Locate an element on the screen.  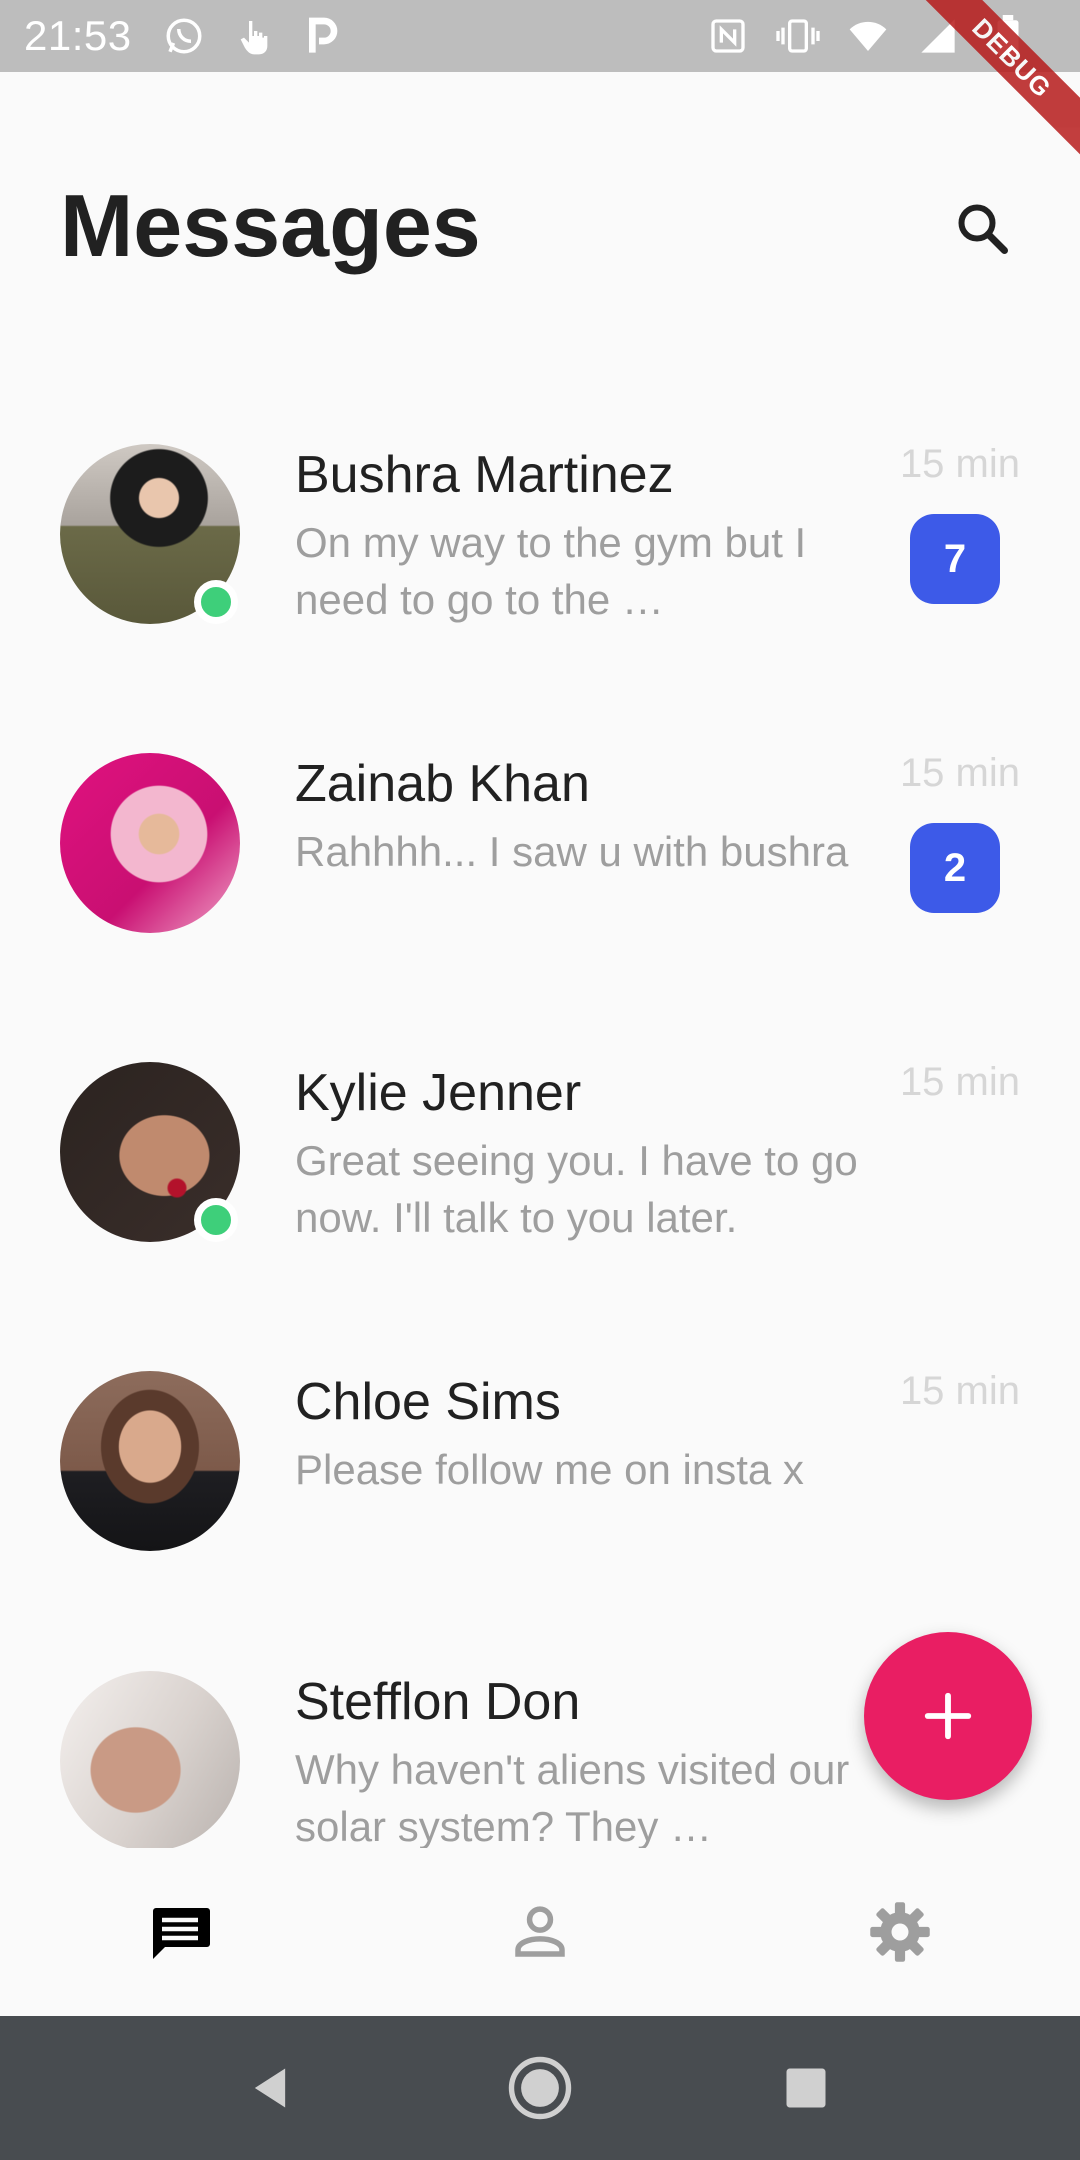
page-title: Messages is located at coordinates (270, 225).